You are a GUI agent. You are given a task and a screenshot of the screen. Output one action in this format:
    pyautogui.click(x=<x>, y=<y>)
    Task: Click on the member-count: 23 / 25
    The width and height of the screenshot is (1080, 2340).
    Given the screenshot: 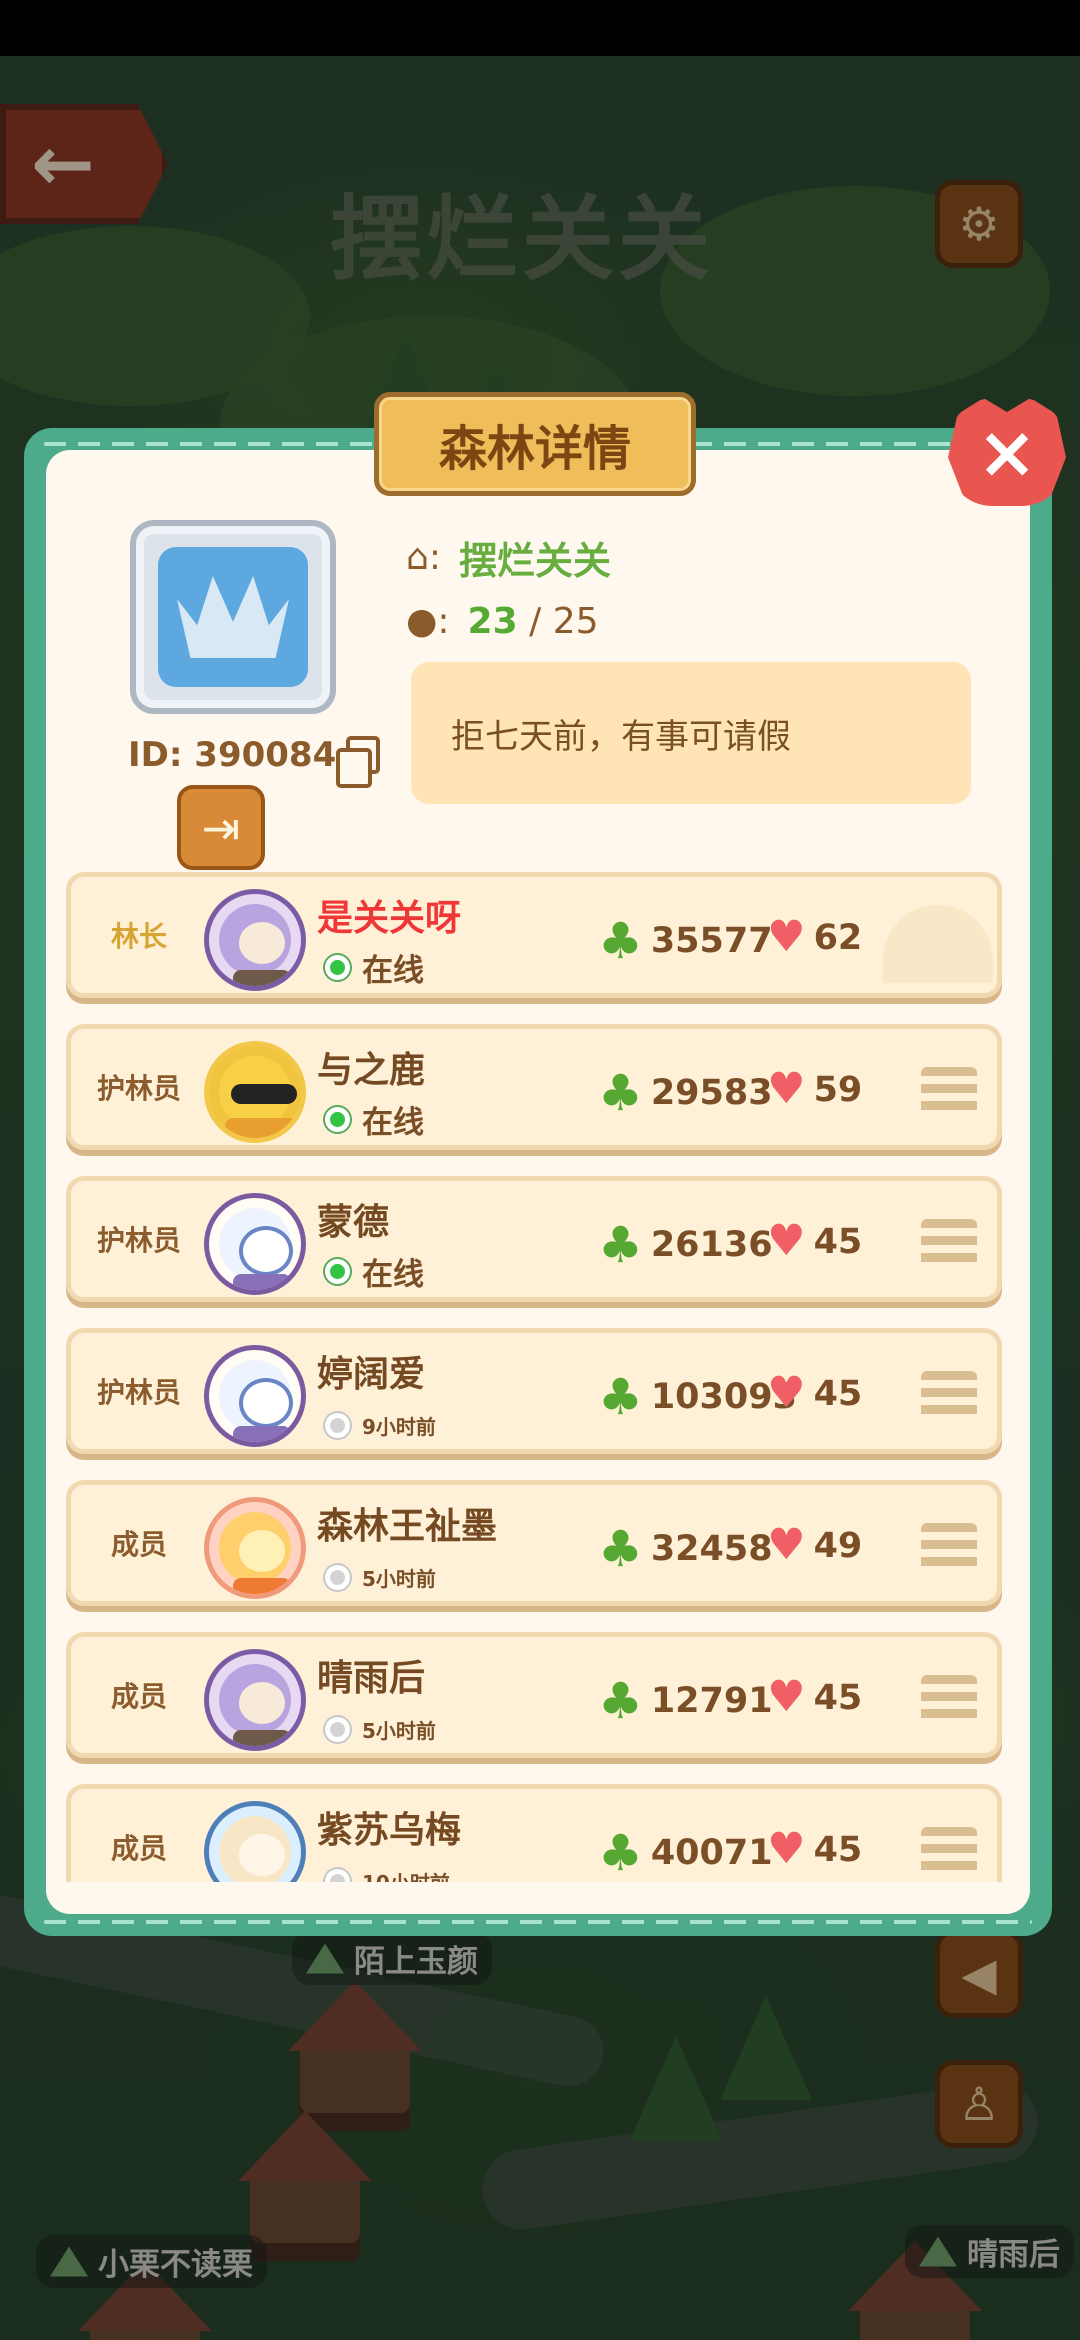 What is the action you would take?
    pyautogui.click(x=533, y=621)
    